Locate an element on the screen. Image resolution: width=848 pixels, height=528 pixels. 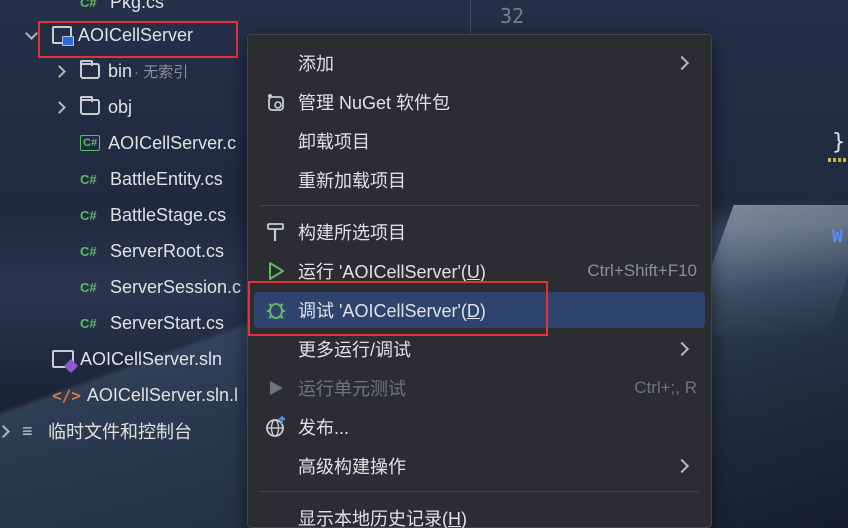
menu-item-label: 卸载项目 is located at coordinates (334, 142).